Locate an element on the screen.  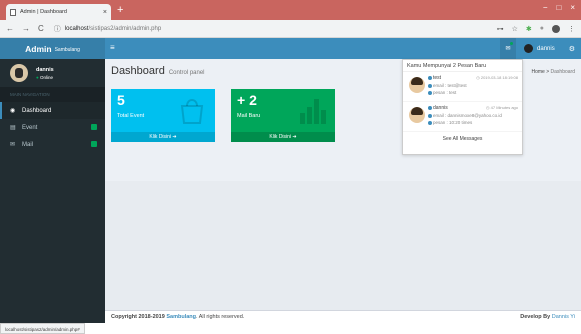
mail-icon: ✉ is located at coordinates (13, 145).